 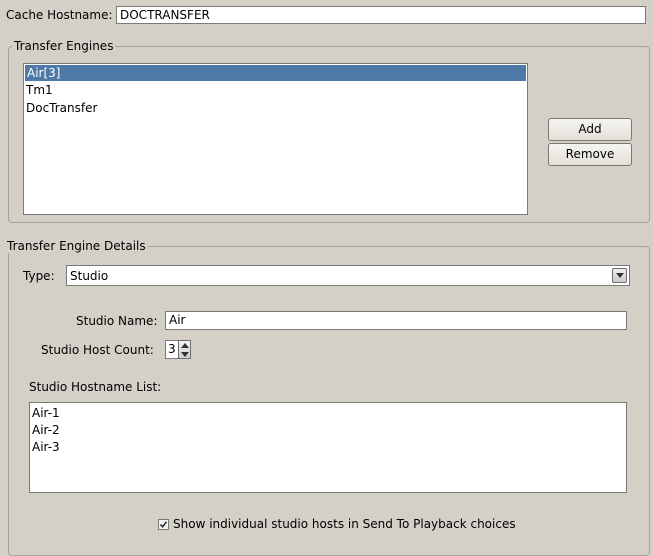 What do you see at coordinates (381, 15) in the screenshot?
I see `cache-hostname-input: DOCTRANSFER` at bounding box center [381, 15].